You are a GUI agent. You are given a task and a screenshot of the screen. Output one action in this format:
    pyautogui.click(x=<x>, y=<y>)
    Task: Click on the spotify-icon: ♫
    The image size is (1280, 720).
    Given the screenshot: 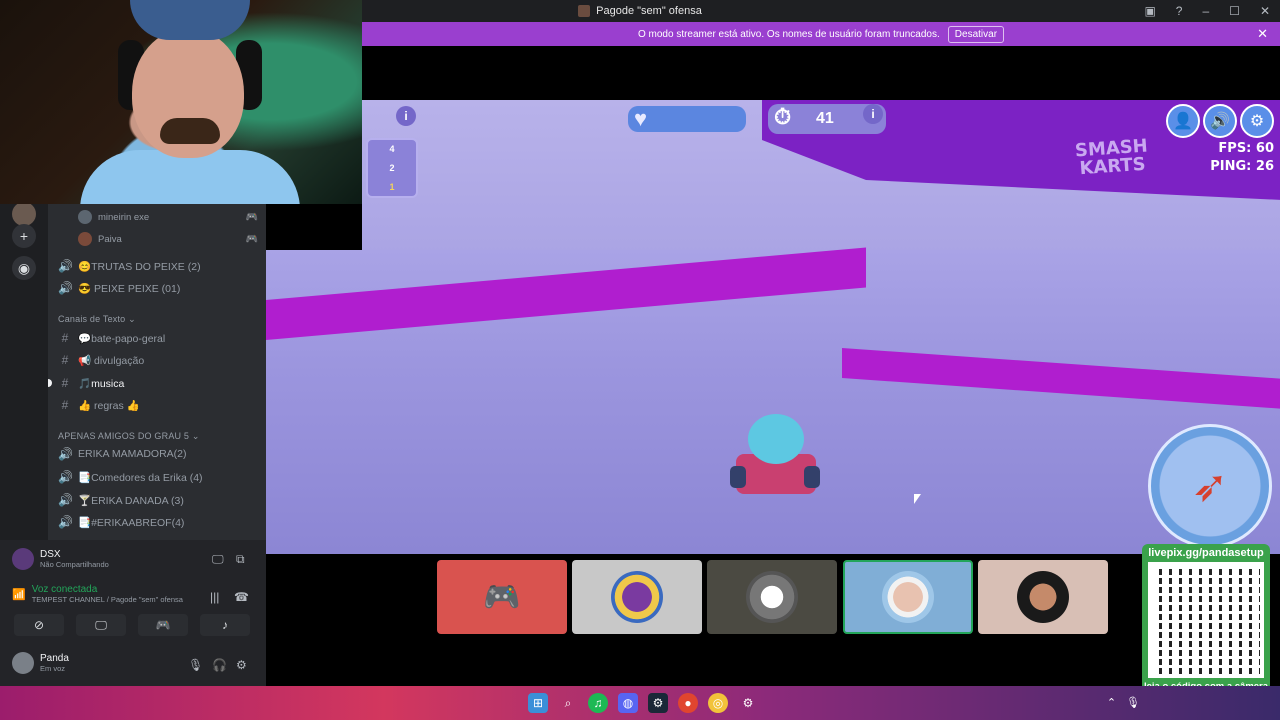 What is the action you would take?
    pyautogui.click(x=598, y=703)
    